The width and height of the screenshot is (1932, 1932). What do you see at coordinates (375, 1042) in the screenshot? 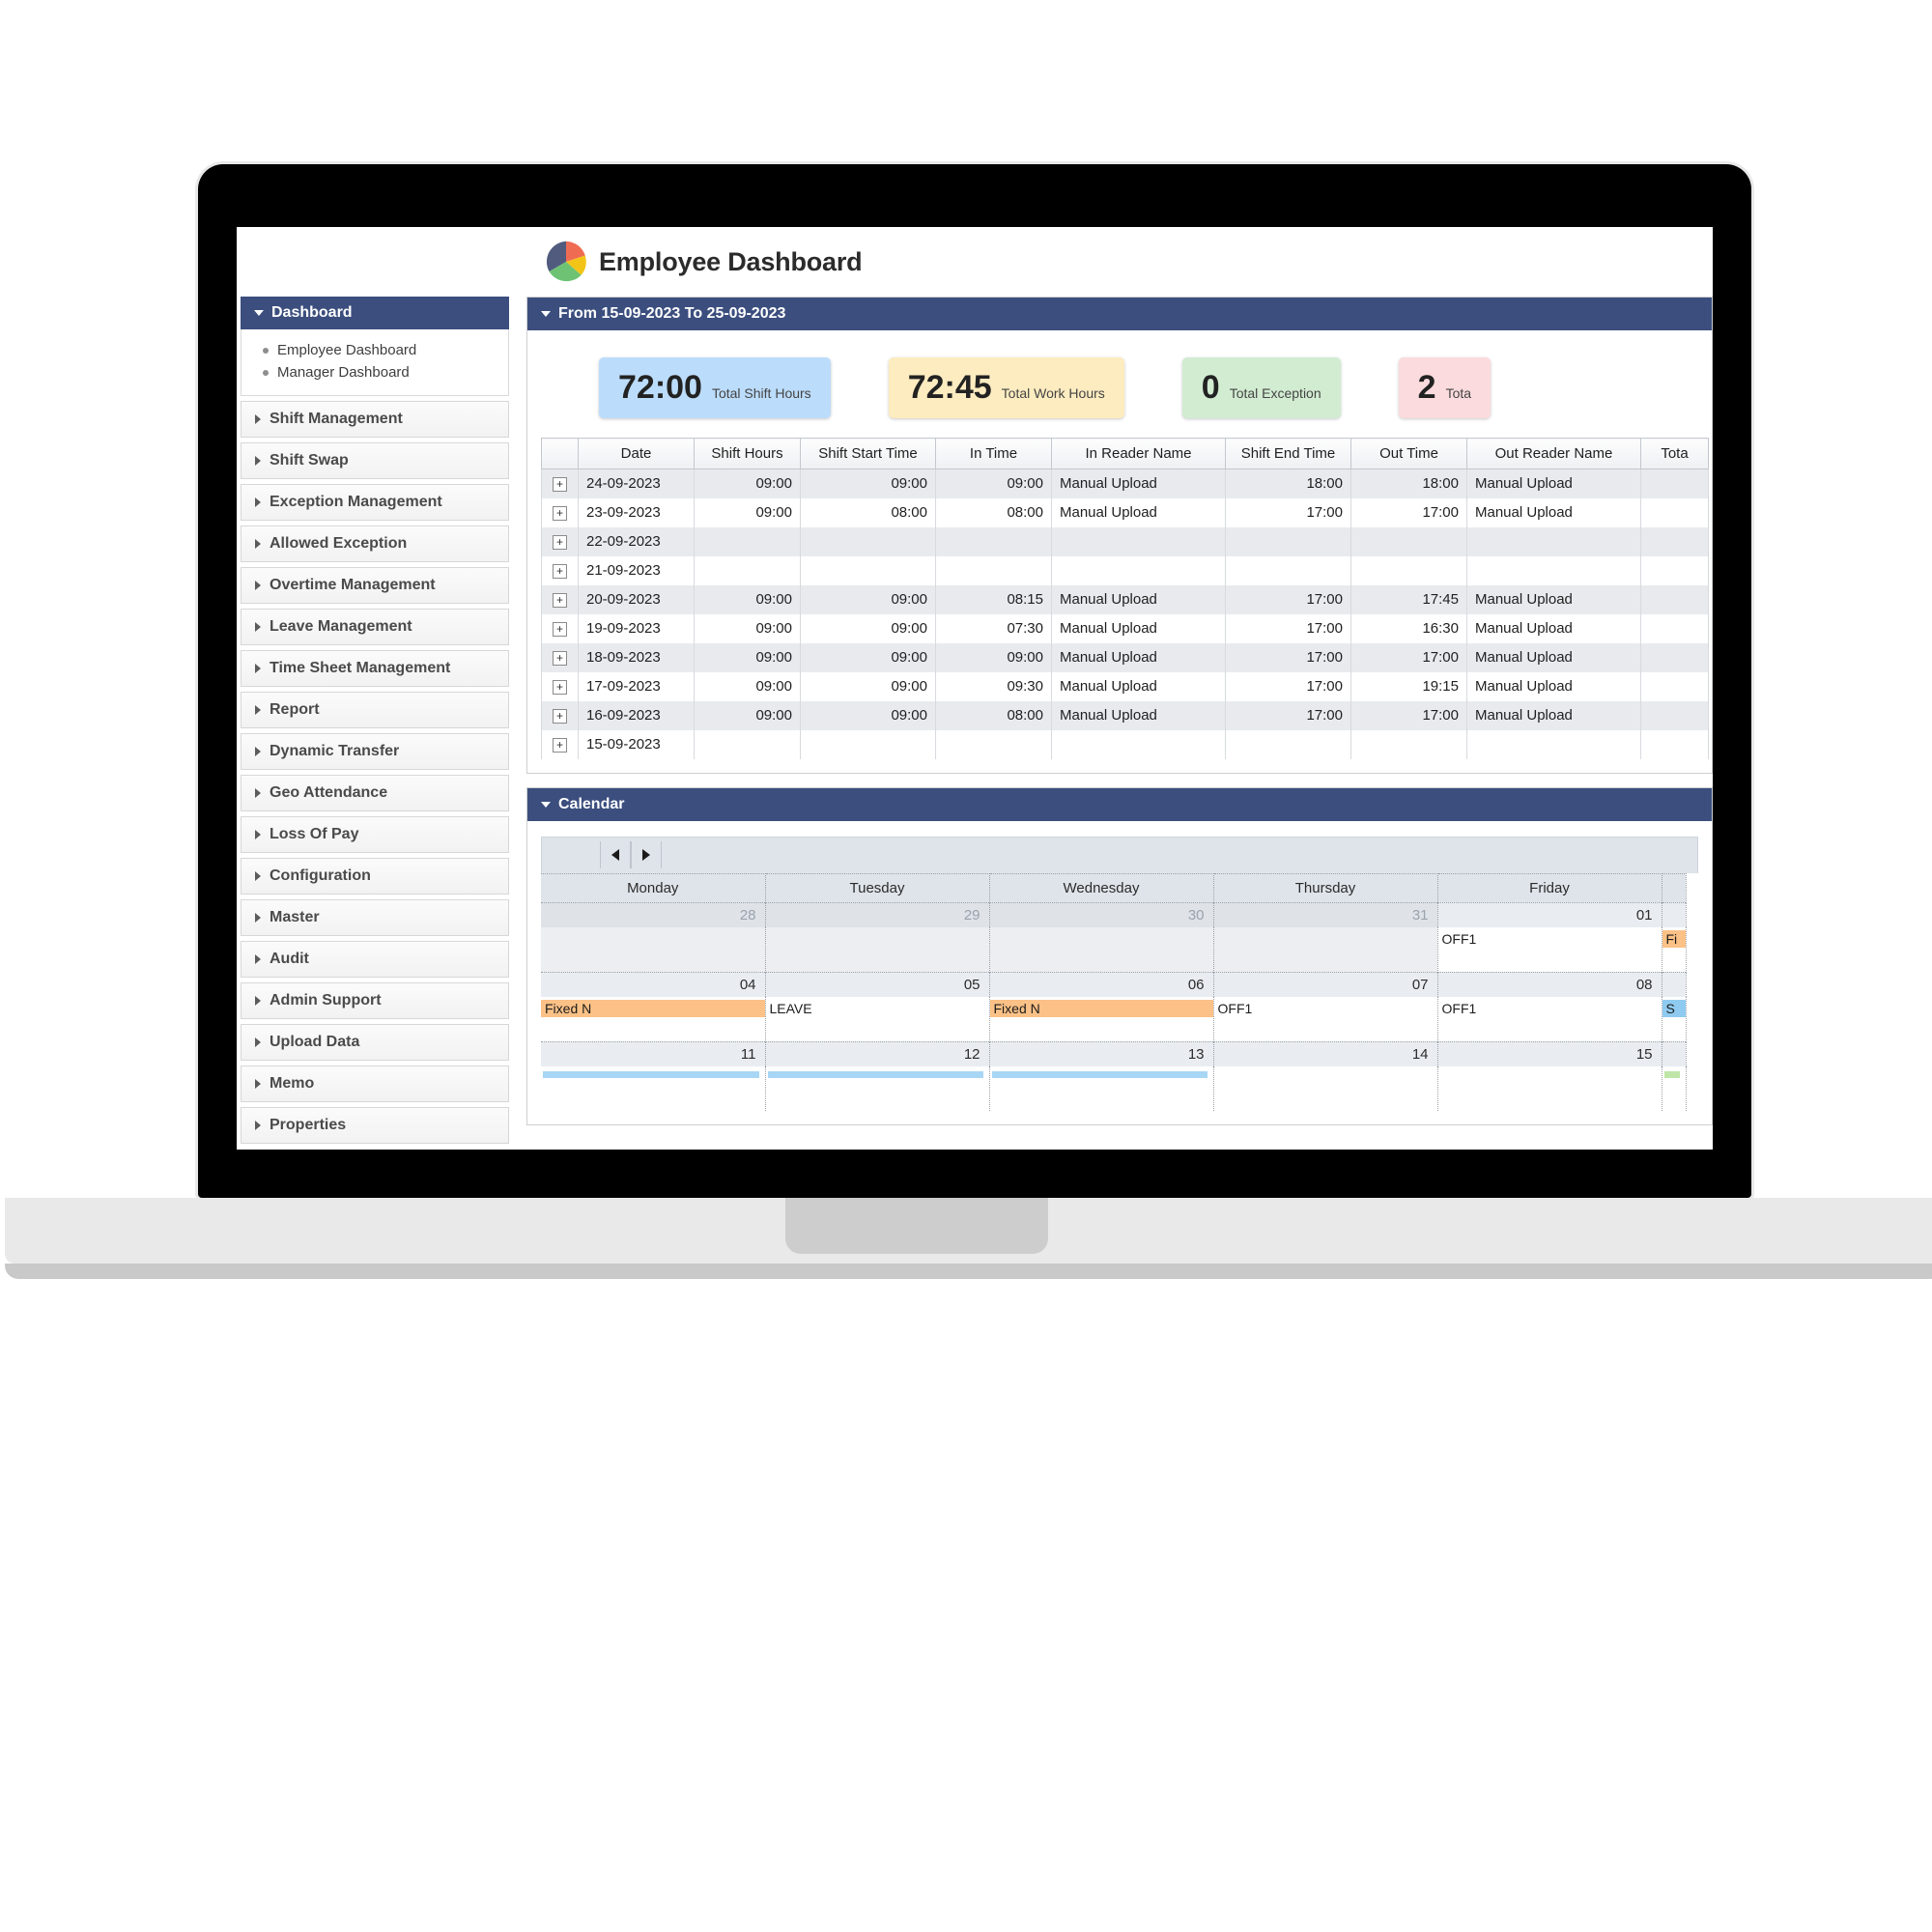
I see `sidebar-item-upload-data: Upload Data` at bounding box center [375, 1042].